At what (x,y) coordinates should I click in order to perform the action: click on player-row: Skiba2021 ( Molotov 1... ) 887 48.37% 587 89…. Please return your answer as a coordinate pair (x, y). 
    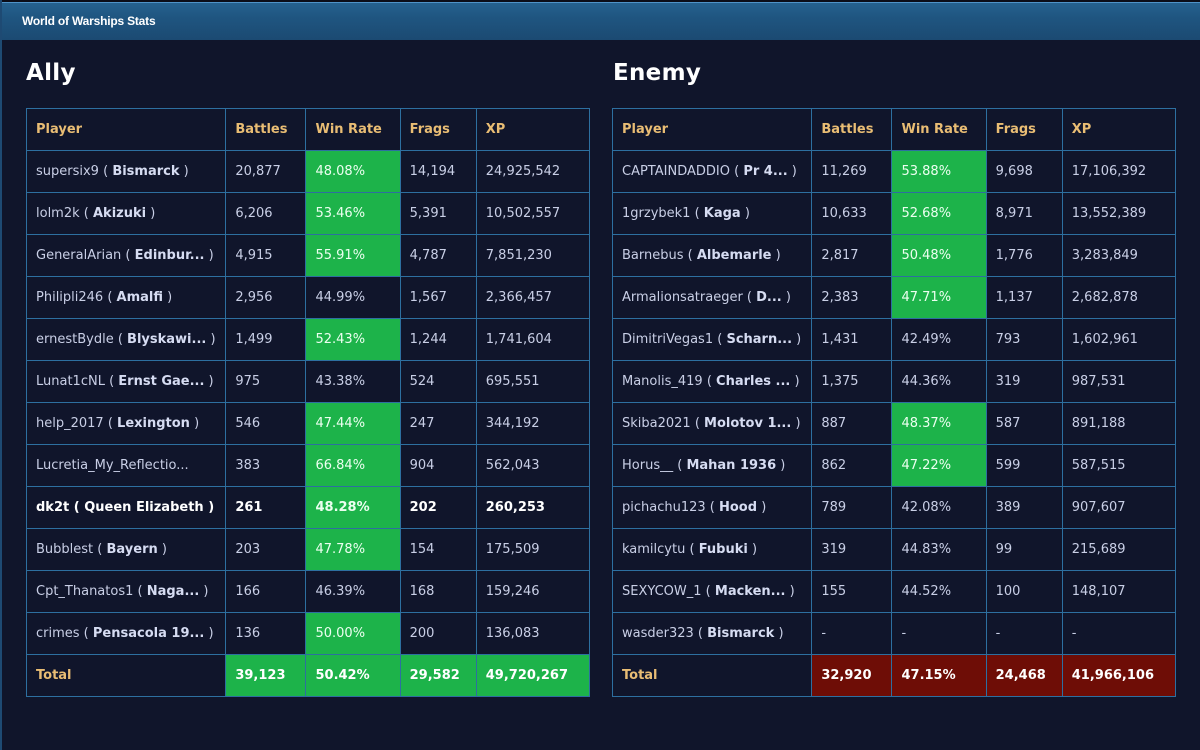
    Looking at the image, I should click on (894, 423).